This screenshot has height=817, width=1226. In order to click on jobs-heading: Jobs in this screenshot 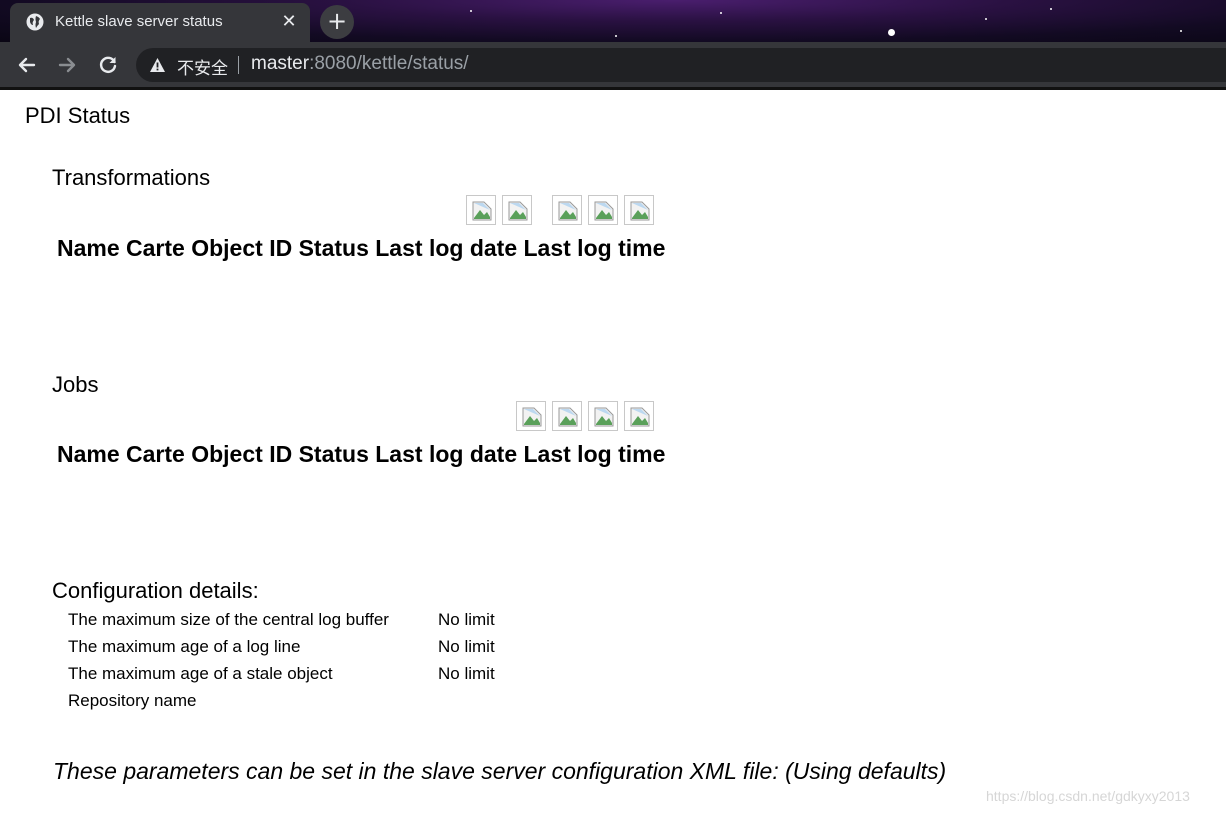, I will do `click(75, 384)`.